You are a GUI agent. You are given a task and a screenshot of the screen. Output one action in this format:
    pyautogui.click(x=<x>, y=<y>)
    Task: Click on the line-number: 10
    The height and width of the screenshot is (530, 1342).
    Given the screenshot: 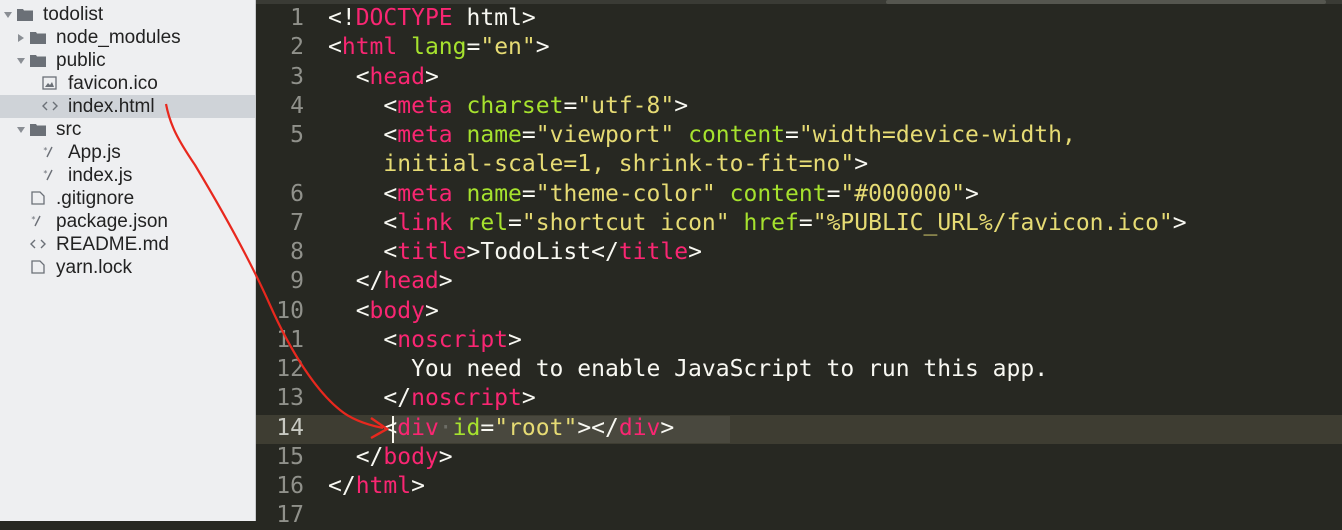 What is the action you would take?
    pyautogui.click(x=290, y=310)
    